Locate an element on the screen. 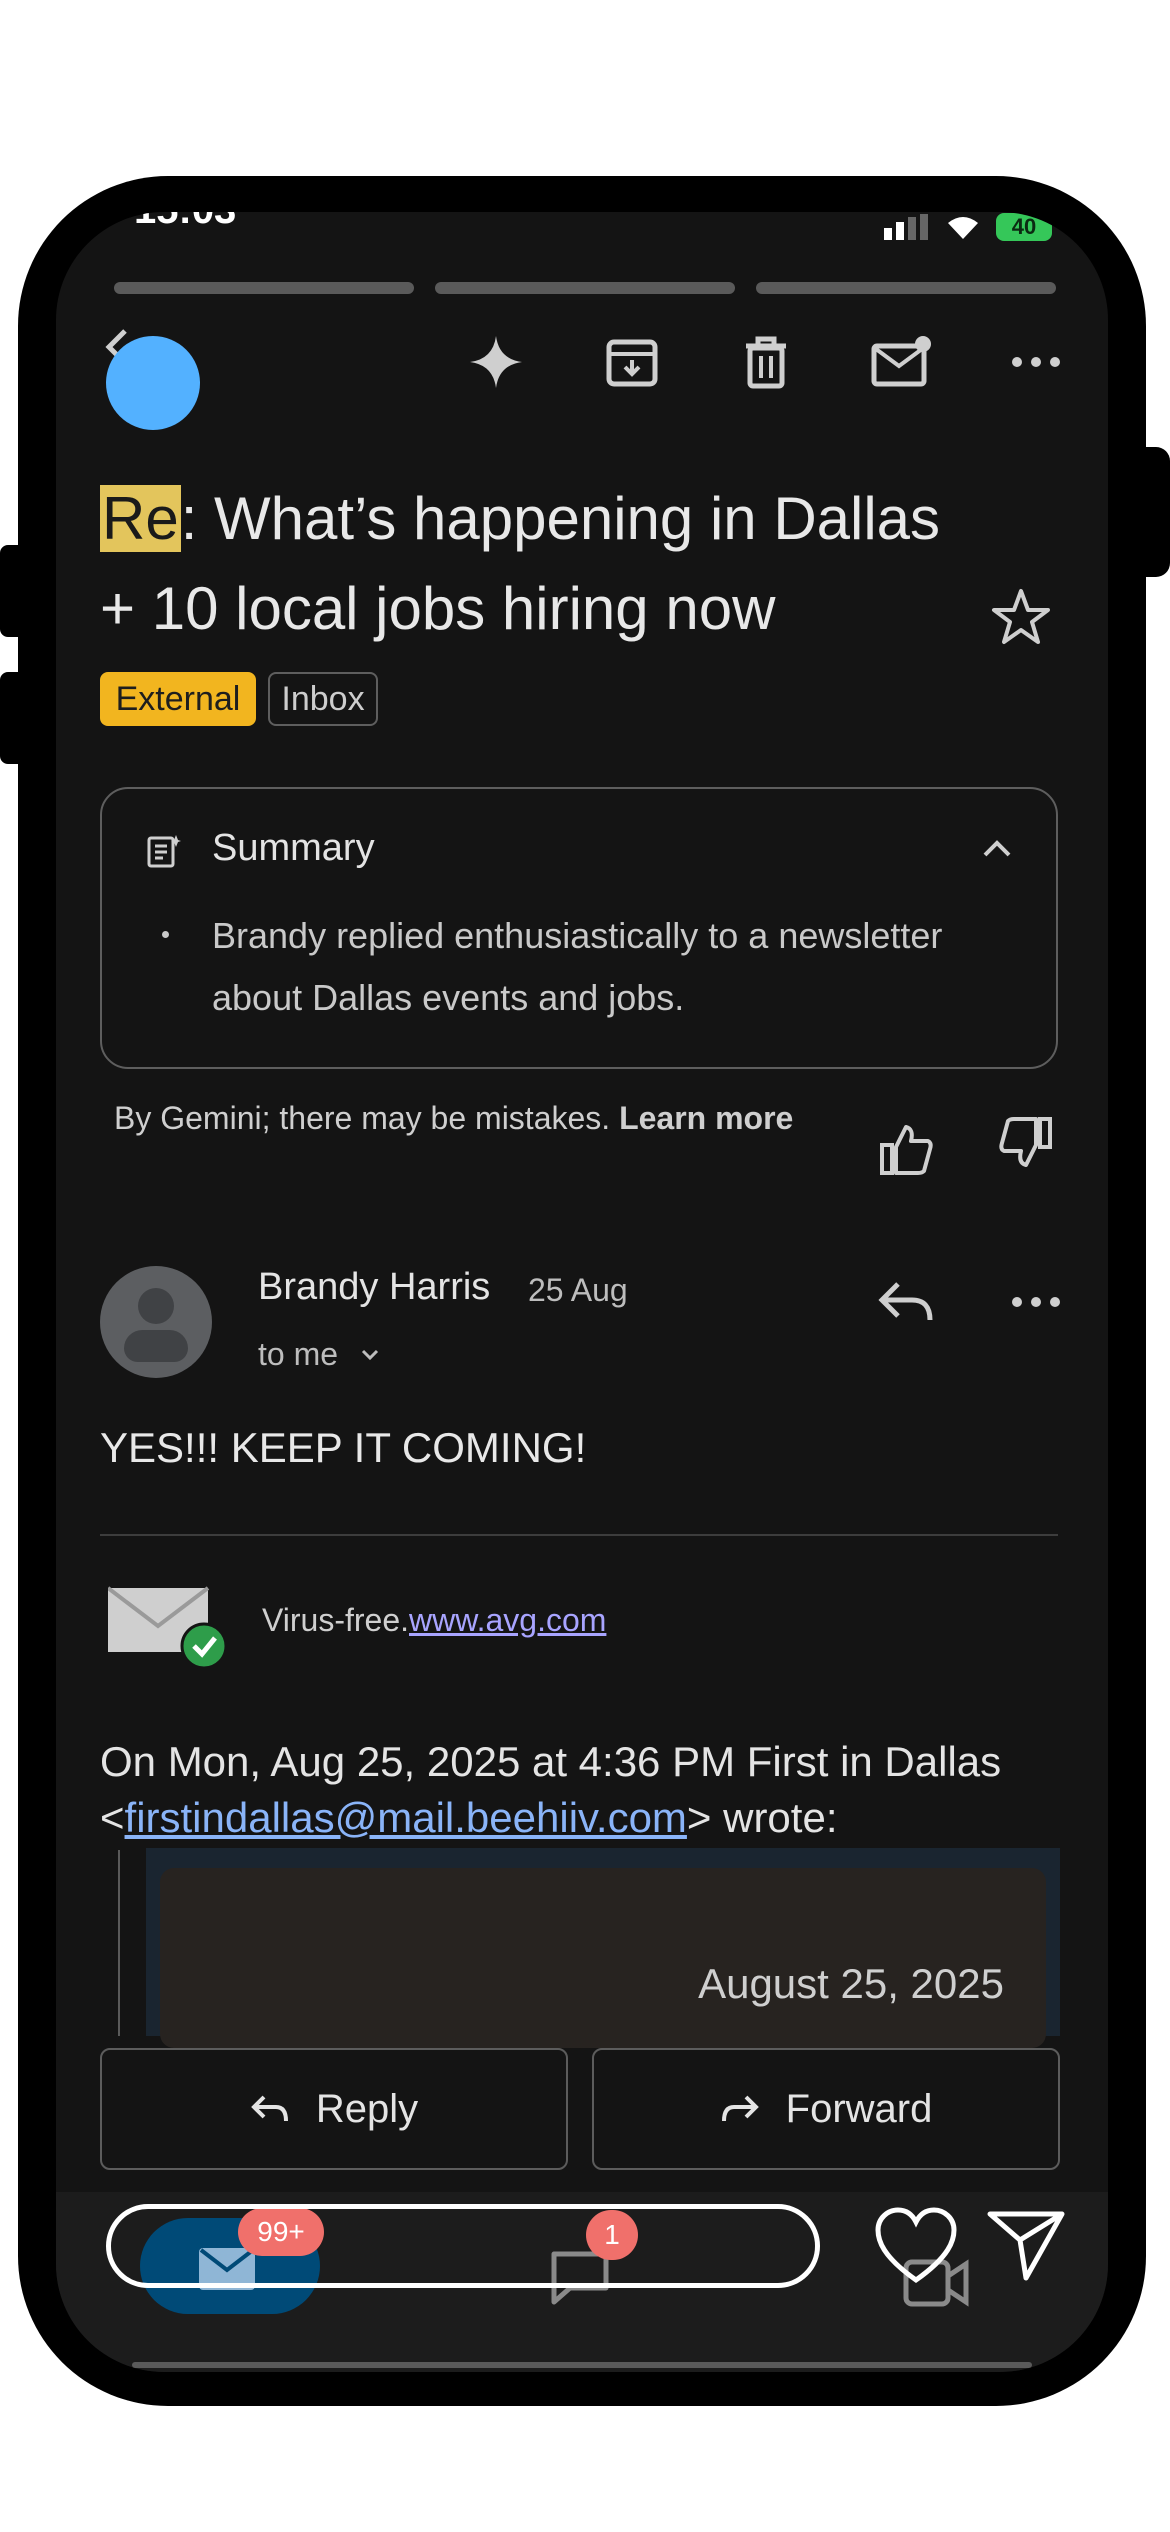 Image resolution: width=1170 pixels, height=2532 pixels. reply-icon-button is located at coordinates (906, 1302).